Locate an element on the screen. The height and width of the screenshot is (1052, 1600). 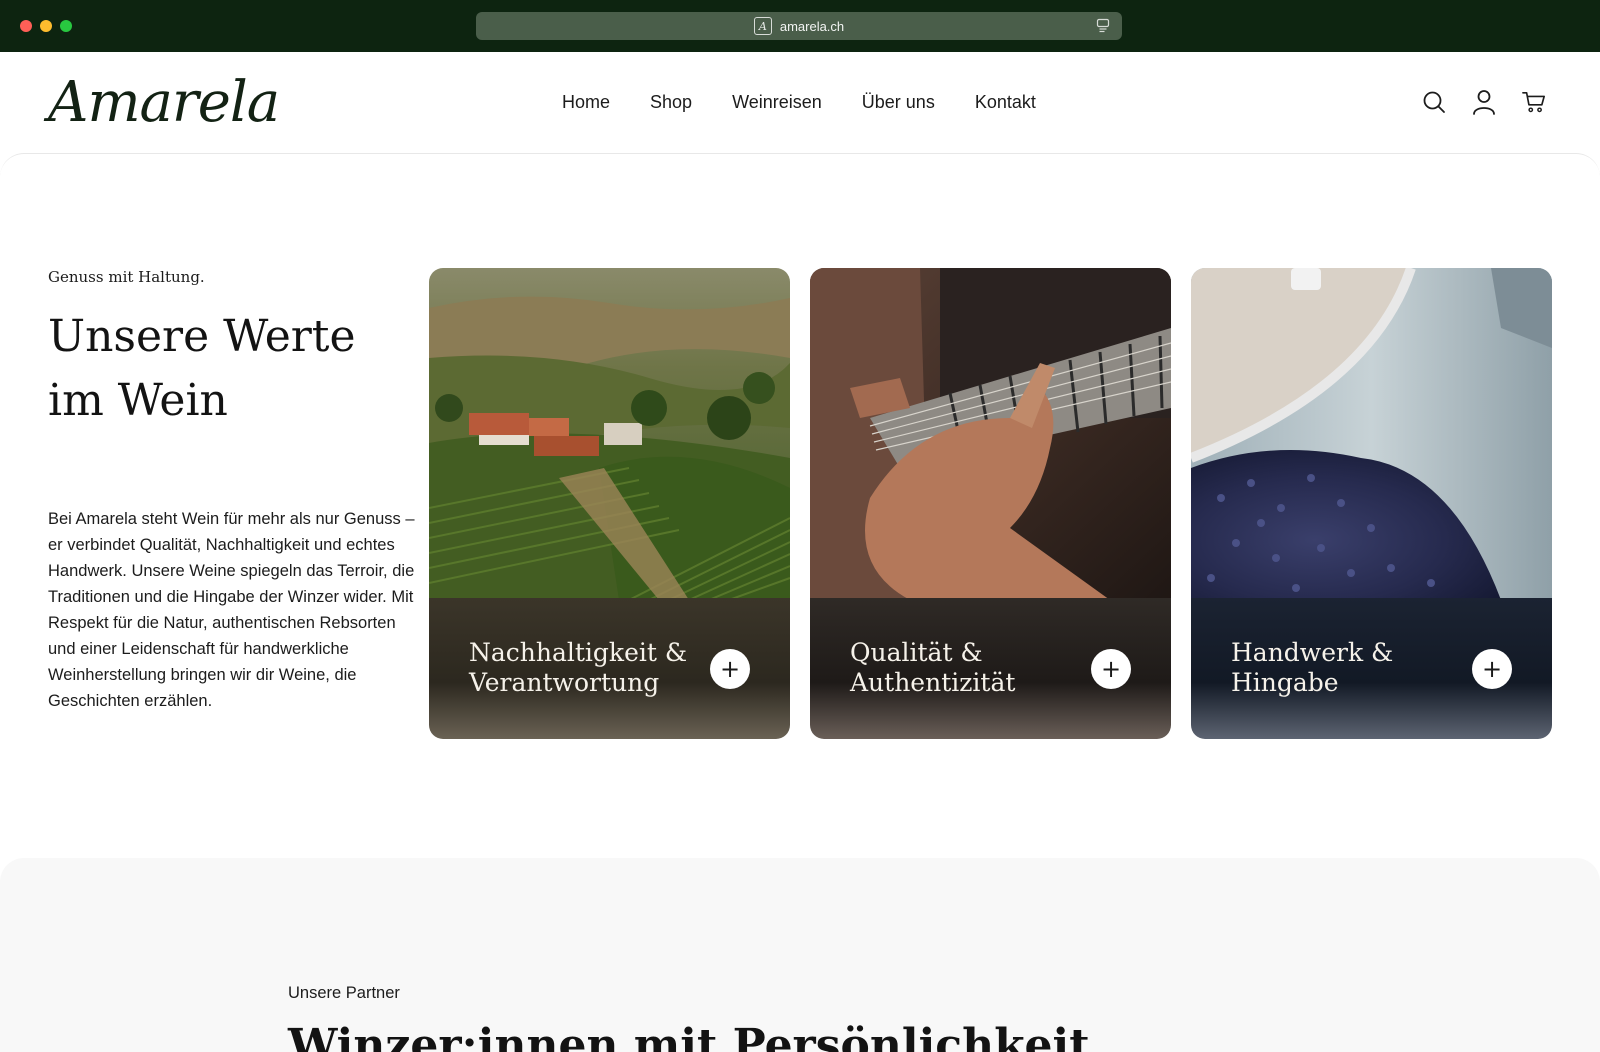
main-nav: Home Shop Weinreisen Über uns Kontakt is located at coordinates (799, 102).